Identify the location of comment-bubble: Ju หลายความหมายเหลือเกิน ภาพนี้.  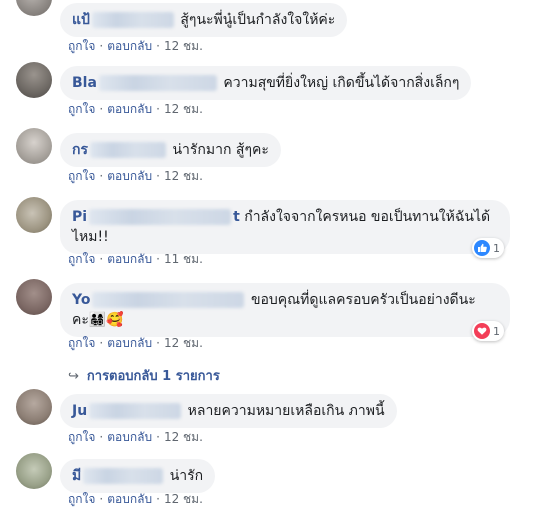
(228, 411).